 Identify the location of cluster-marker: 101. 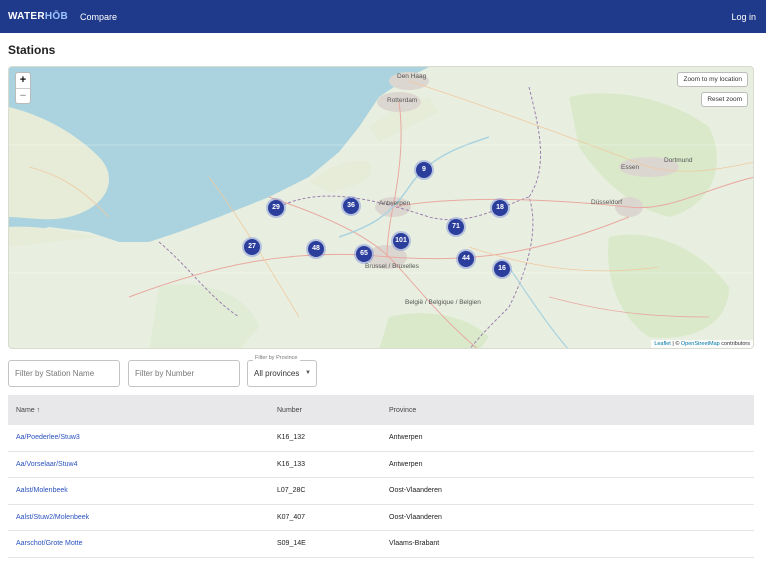
(401, 241).